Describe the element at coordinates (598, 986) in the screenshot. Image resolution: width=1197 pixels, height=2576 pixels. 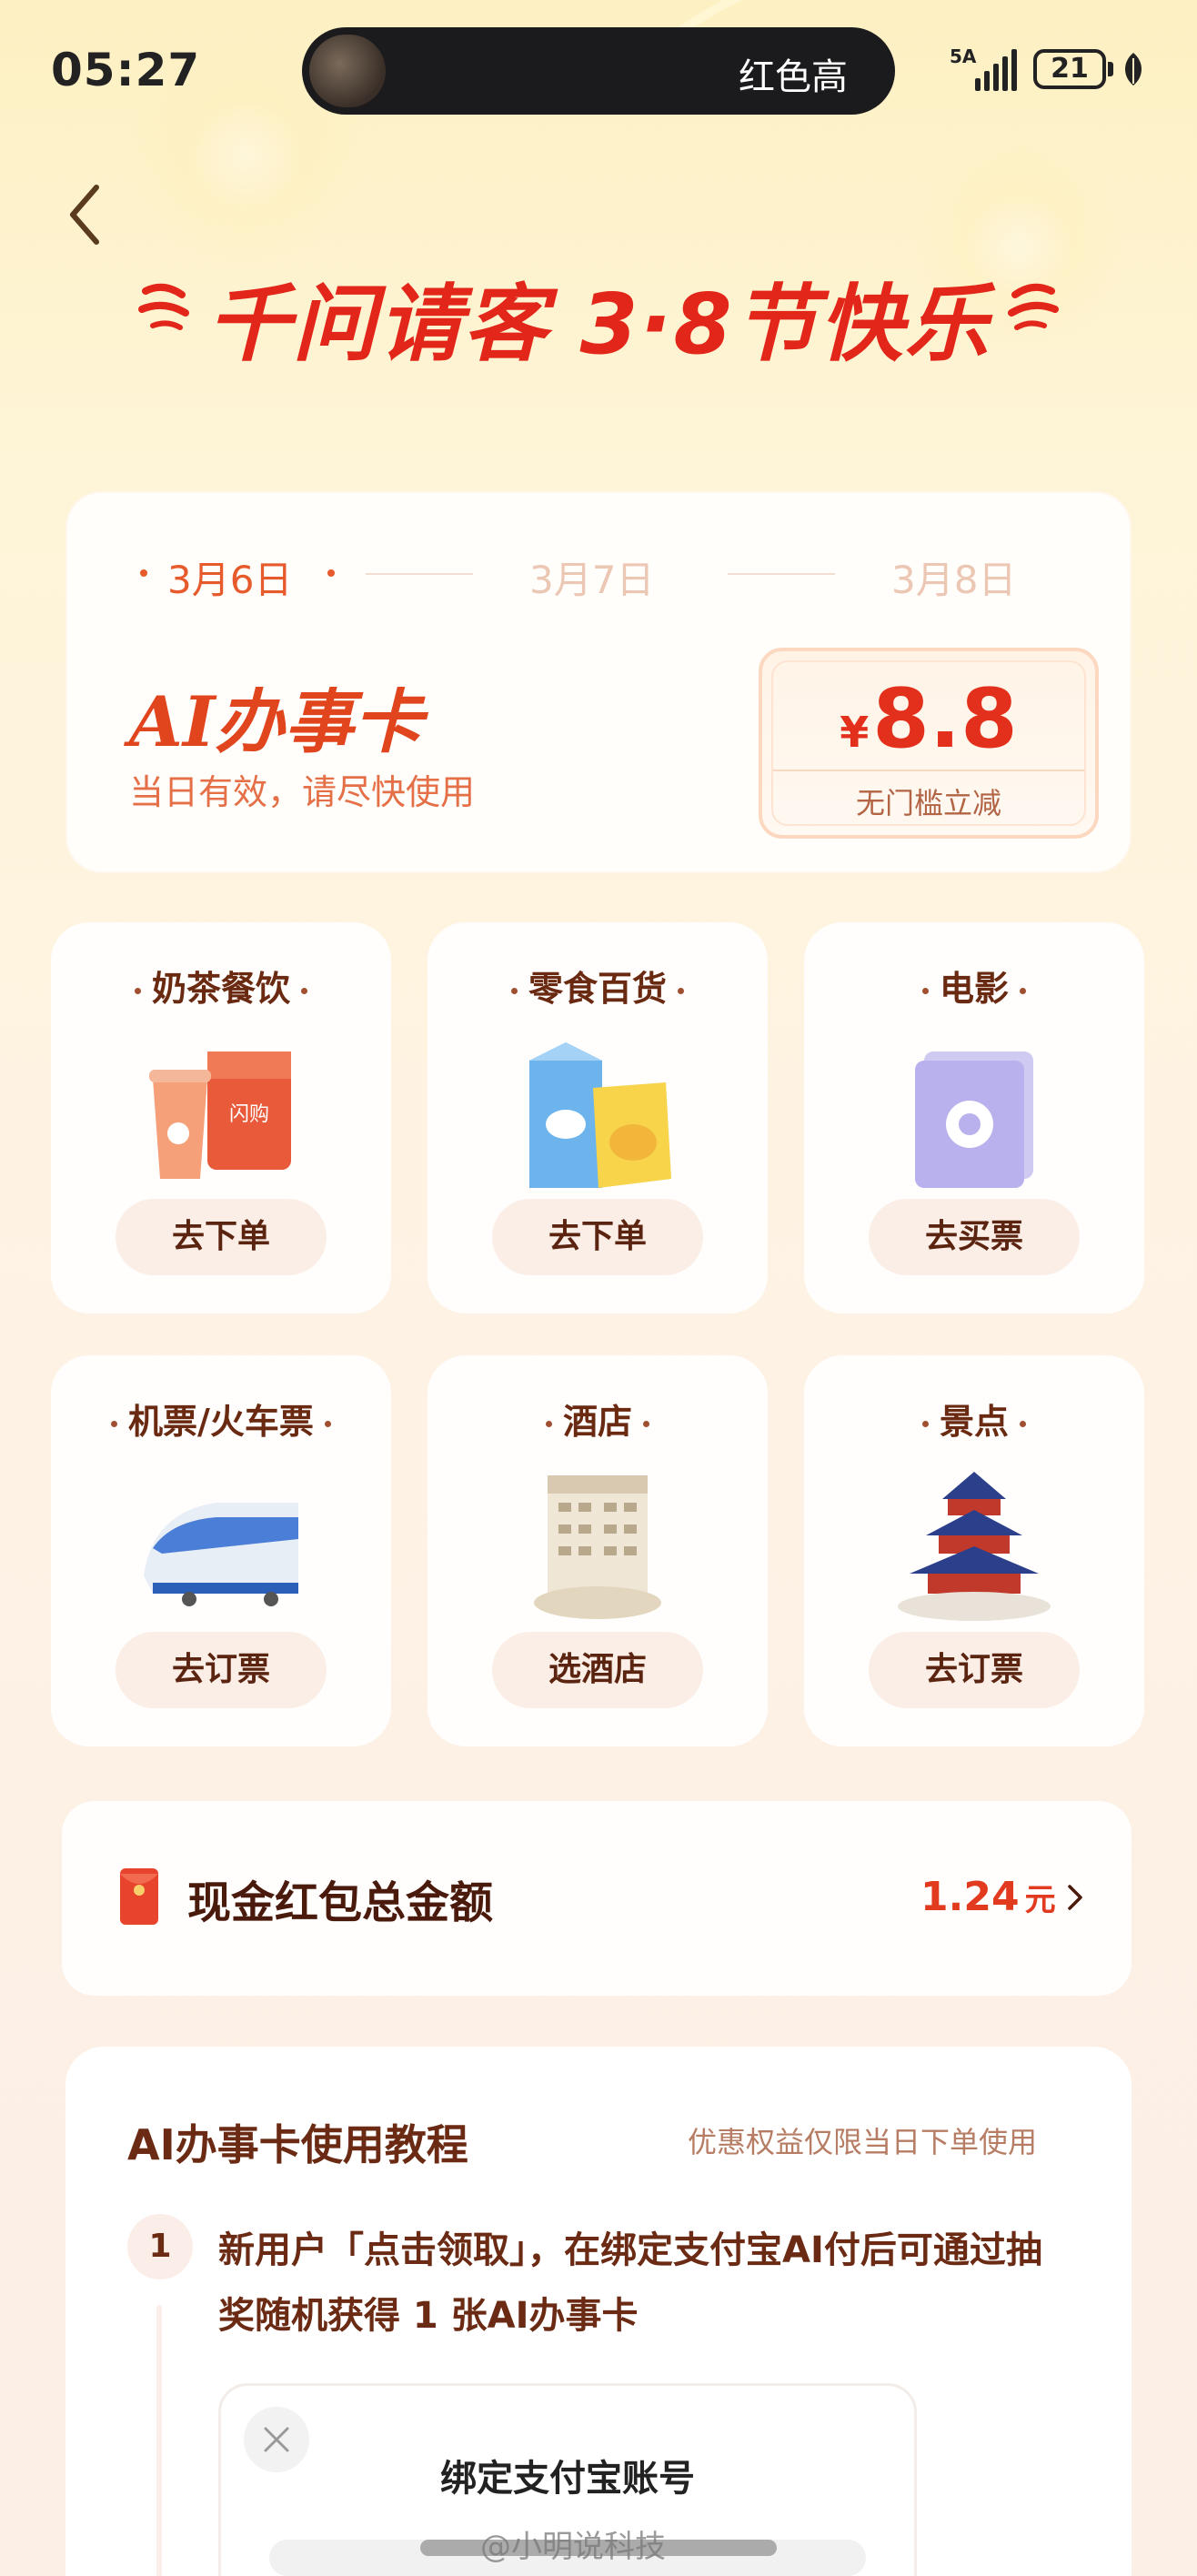
I see `category-title: 零食百货` at that location.